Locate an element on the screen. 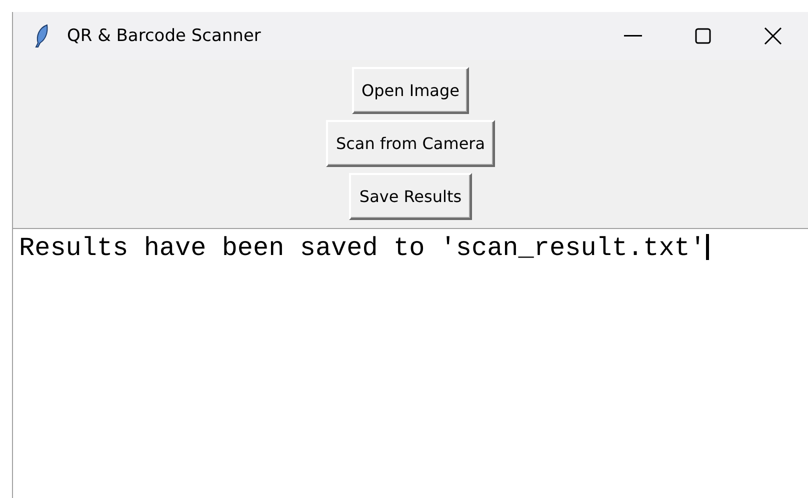 The height and width of the screenshot is (498, 808). feather-icon is located at coordinates (42, 36).